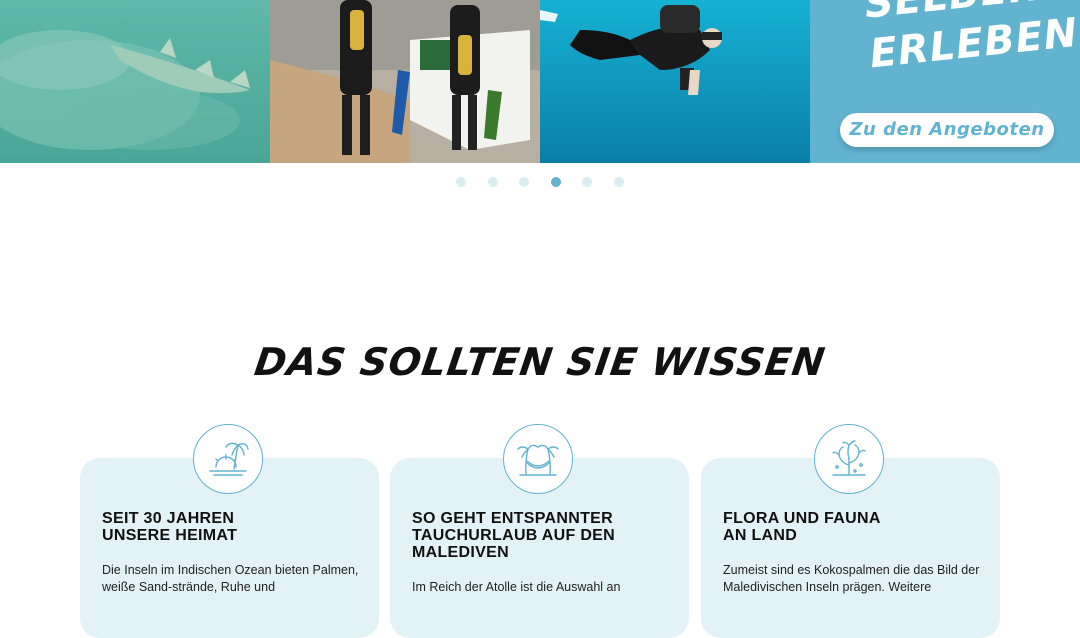 The width and height of the screenshot is (1080, 638). I want to click on card-text: Im Reich der Atolle ist die Auswahl an, so click(516, 587).